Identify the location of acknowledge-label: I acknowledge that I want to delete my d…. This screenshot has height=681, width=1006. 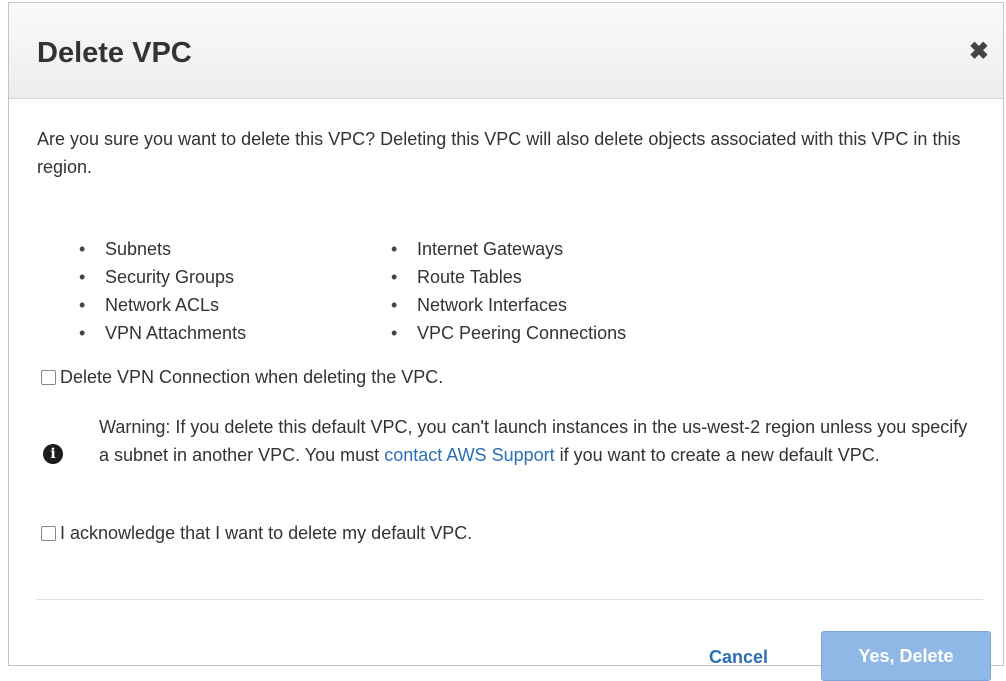
(266, 533).